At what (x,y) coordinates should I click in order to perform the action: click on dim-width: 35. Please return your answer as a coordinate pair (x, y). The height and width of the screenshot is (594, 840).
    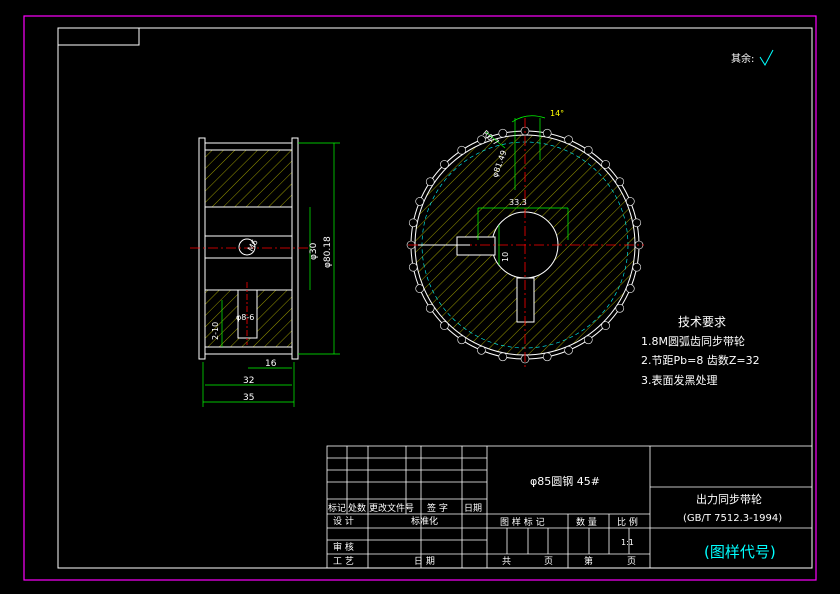
    Looking at the image, I should click on (248, 398).